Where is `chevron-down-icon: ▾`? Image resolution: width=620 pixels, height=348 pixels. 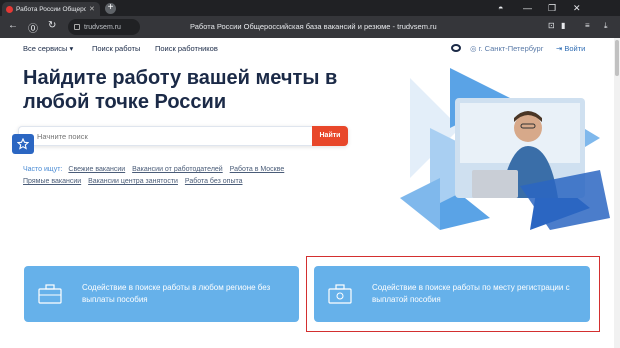 chevron-down-icon: ▾ is located at coordinates (71, 48).